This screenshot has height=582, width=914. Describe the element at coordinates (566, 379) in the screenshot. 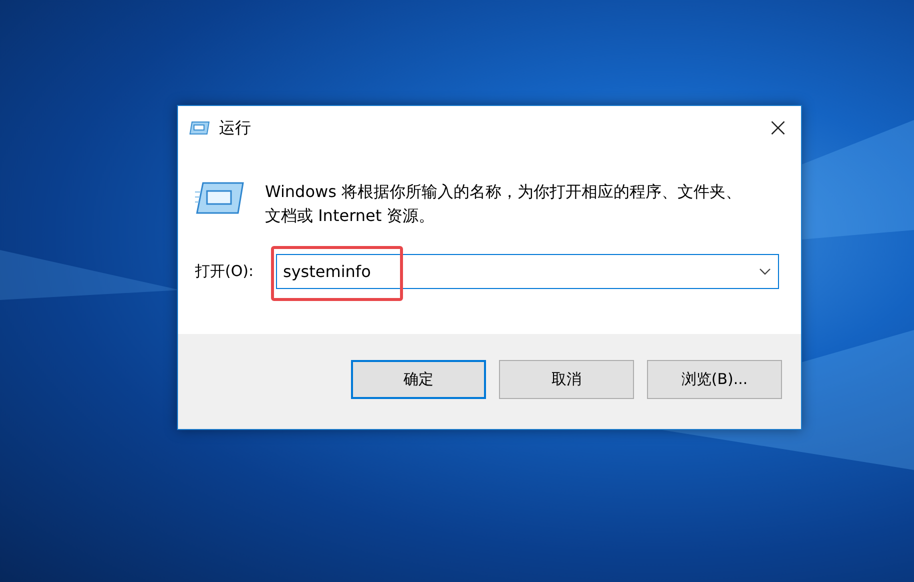

I see `dialog-button: 取消` at that location.